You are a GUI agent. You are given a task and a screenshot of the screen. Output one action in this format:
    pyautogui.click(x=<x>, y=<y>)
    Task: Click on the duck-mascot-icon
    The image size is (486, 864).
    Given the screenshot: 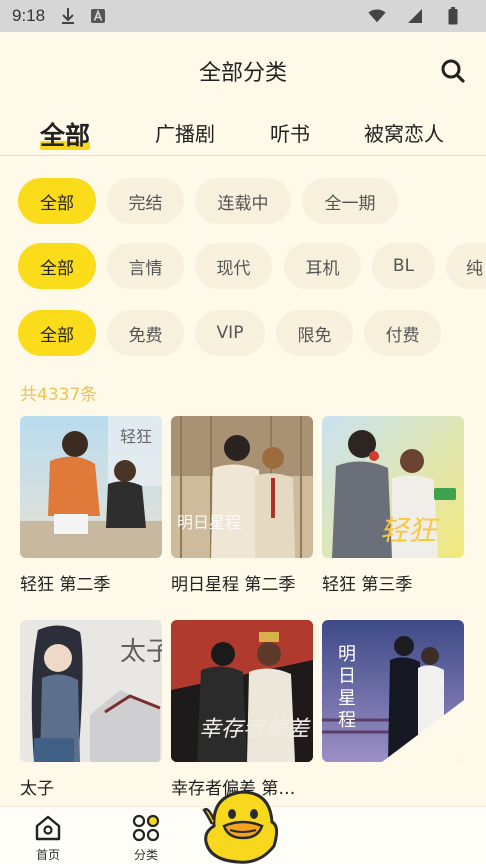 What is the action you would take?
    pyautogui.click(x=241, y=825)
    